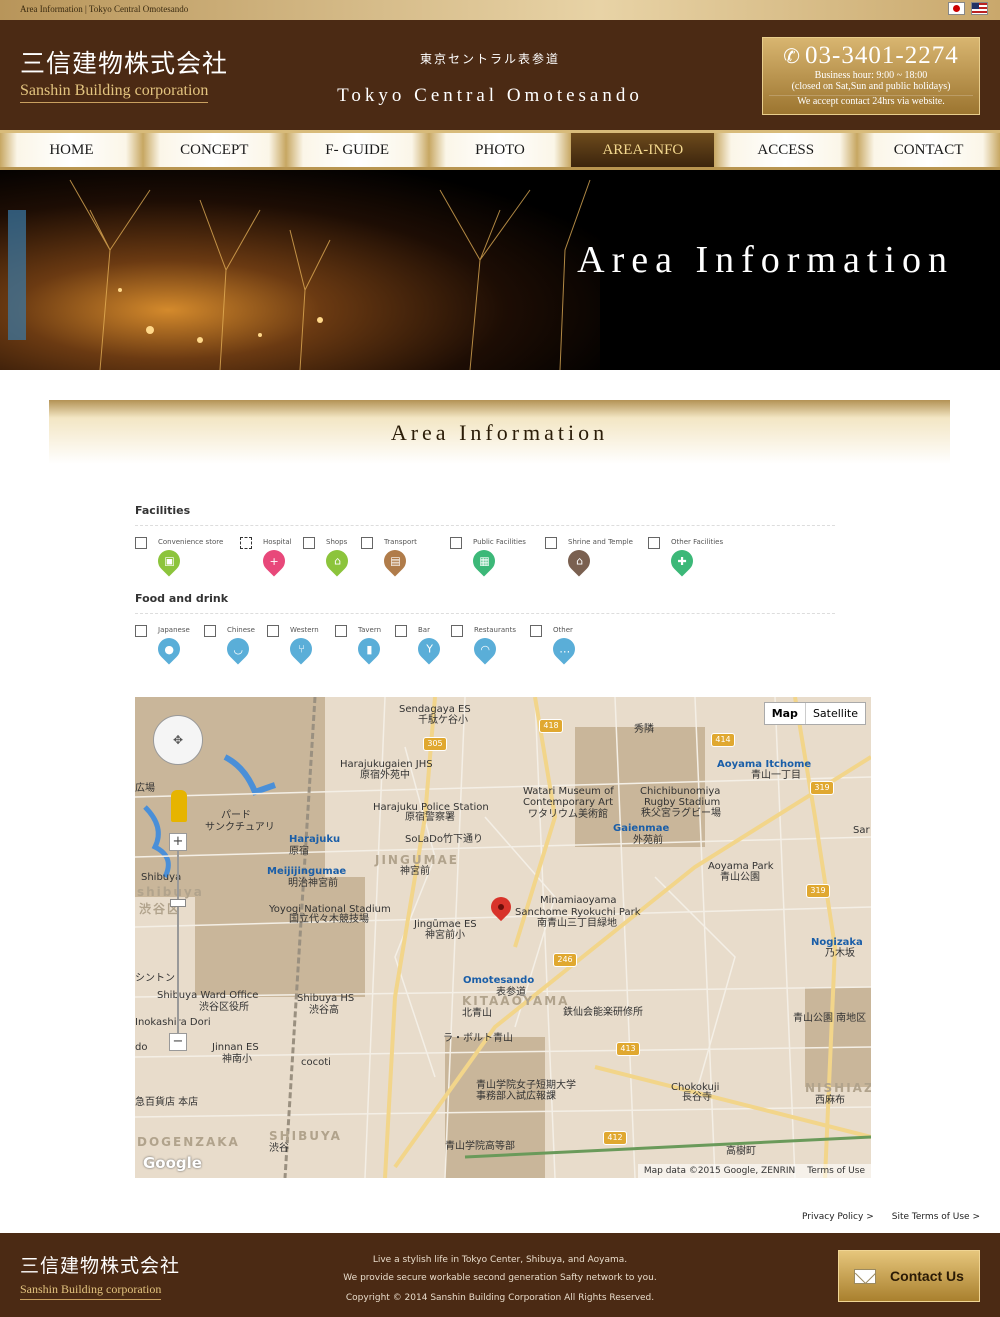 The height and width of the screenshot is (1317, 1000). I want to click on street-view-pegman-icon, so click(179, 806).